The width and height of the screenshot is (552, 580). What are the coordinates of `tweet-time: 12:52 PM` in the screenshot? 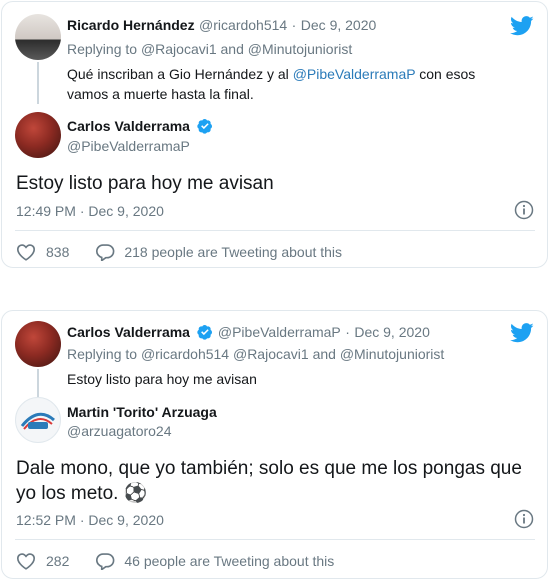 It's located at (46, 520).